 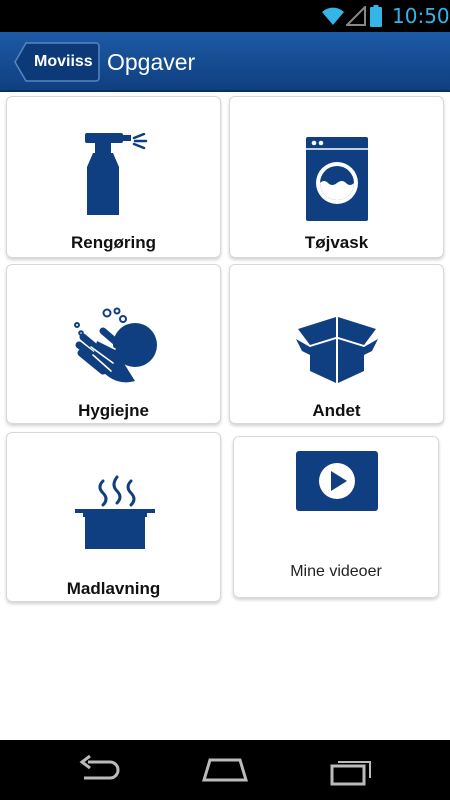 I want to click on page-title: Opgaver, so click(x=151, y=62).